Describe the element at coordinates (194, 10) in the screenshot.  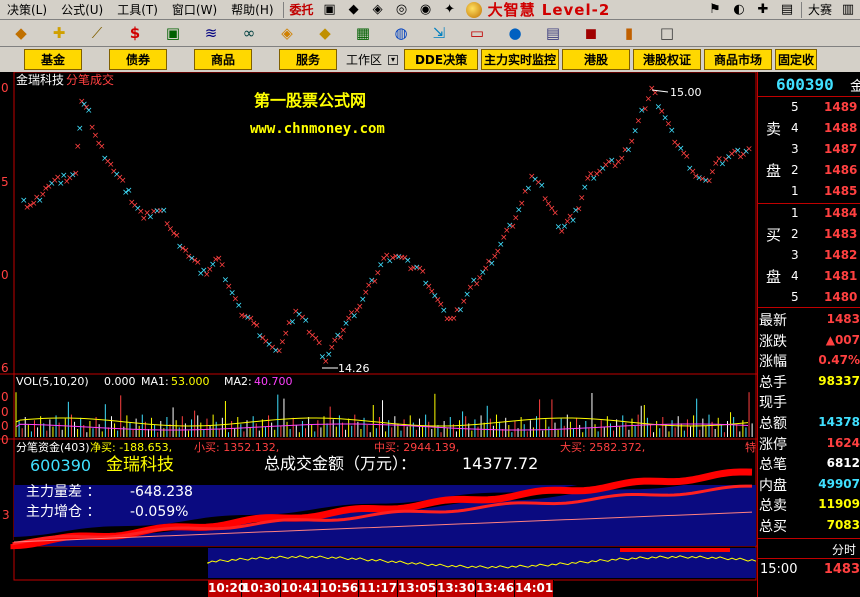
I see `menu-window: 窗口(W)` at that location.